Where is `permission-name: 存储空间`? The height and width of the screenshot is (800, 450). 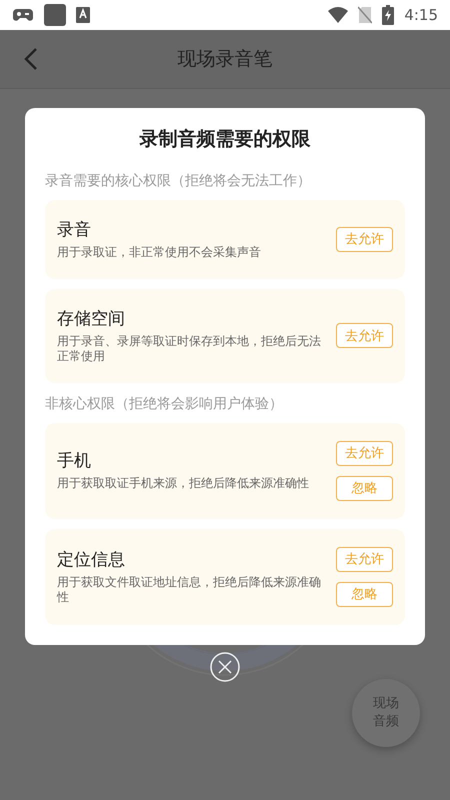
permission-name: 存储空间 is located at coordinates (91, 319).